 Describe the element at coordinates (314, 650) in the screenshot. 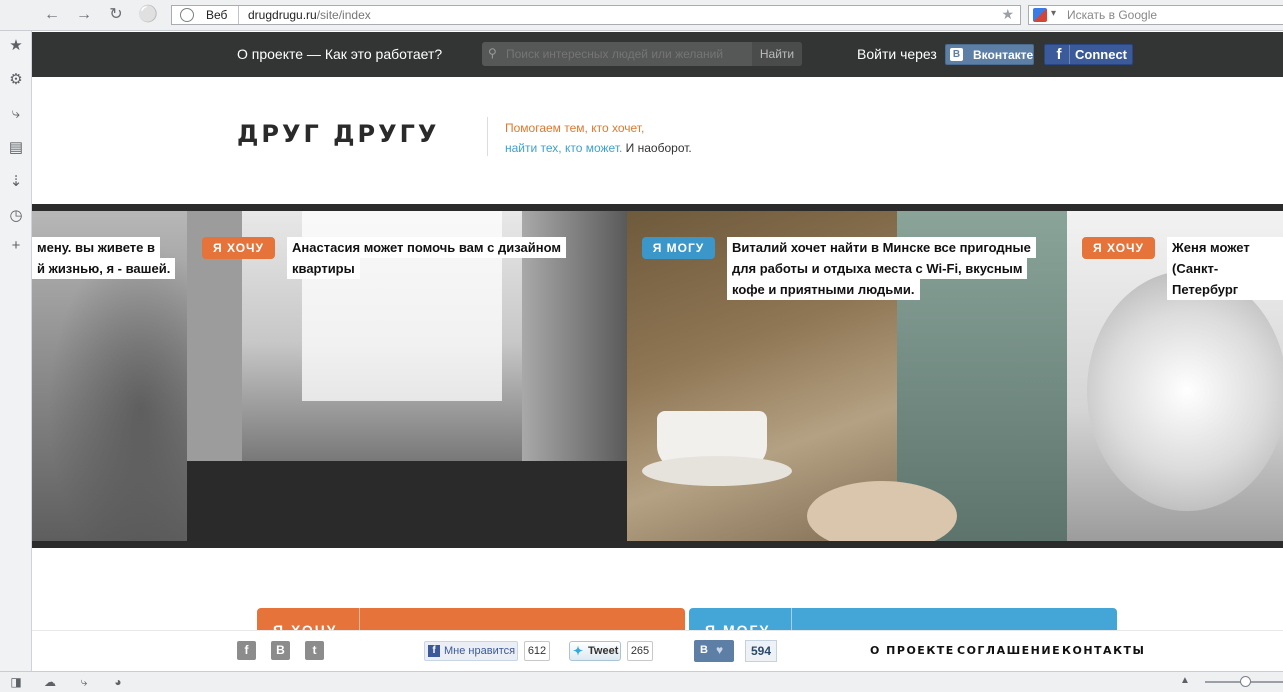

I see `twitter-icon: t` at that location.